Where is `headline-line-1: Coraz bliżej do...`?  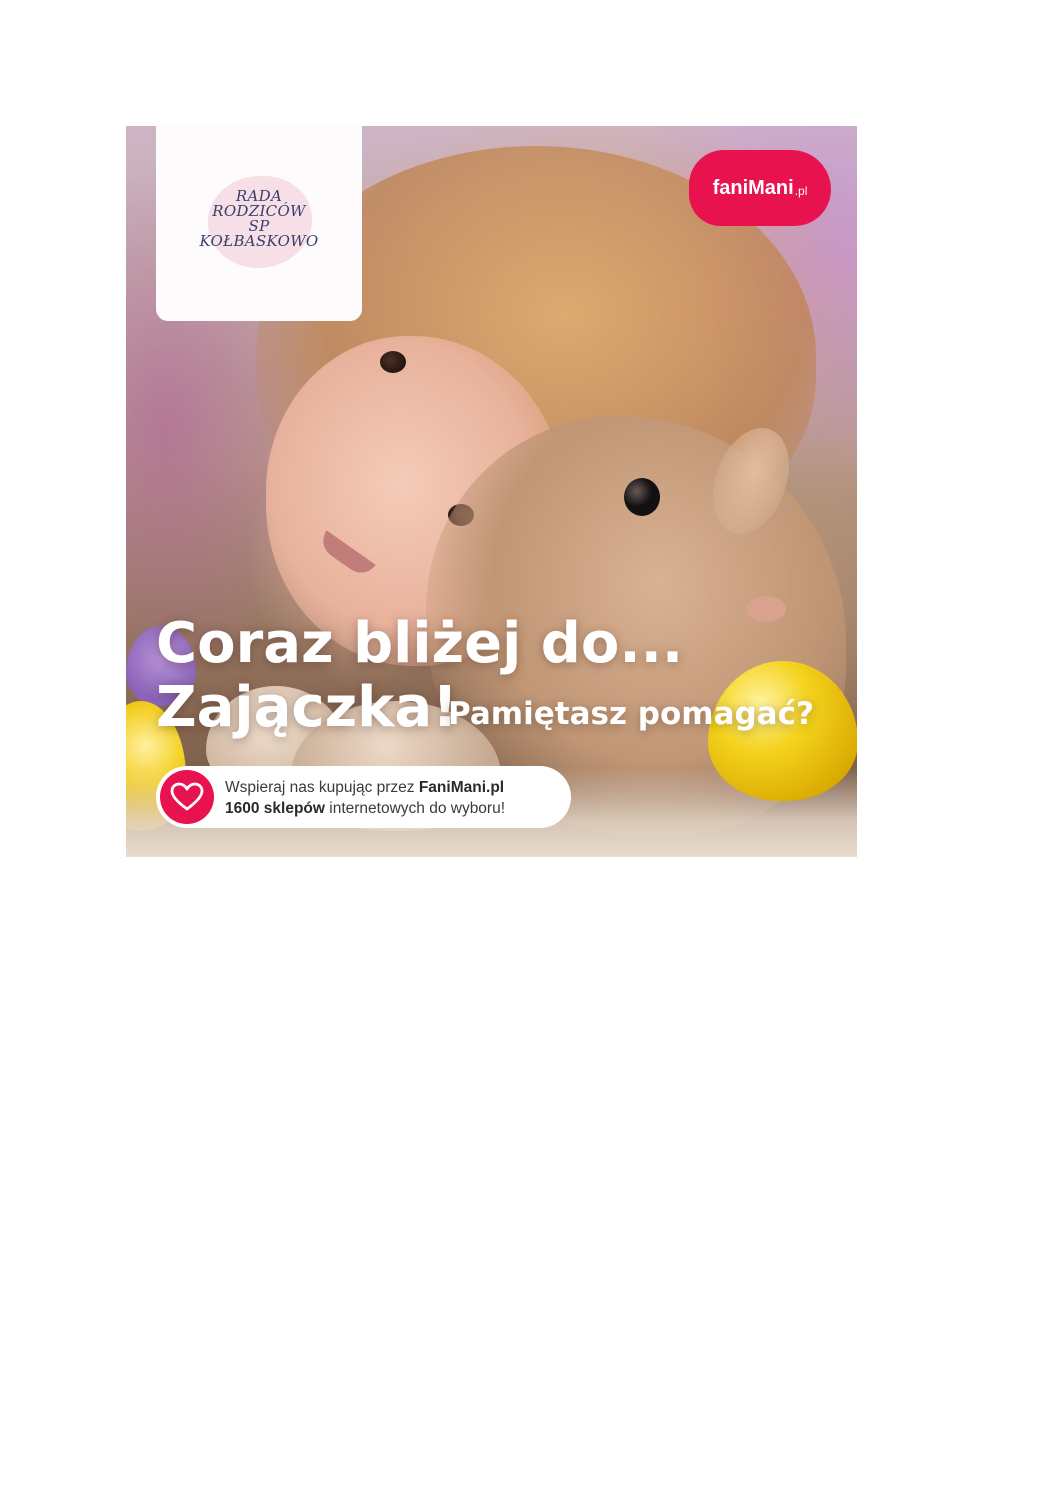 headline-line-1: Coraz bliżej do... is located at coordinates (420, 643).